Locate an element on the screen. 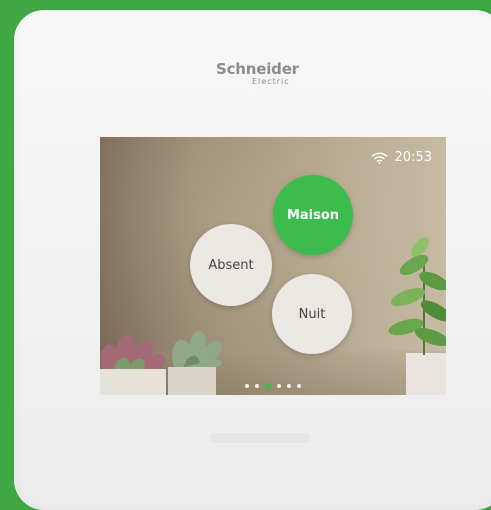  mode-absent-button: Absent is located at coordinates (231, 265).